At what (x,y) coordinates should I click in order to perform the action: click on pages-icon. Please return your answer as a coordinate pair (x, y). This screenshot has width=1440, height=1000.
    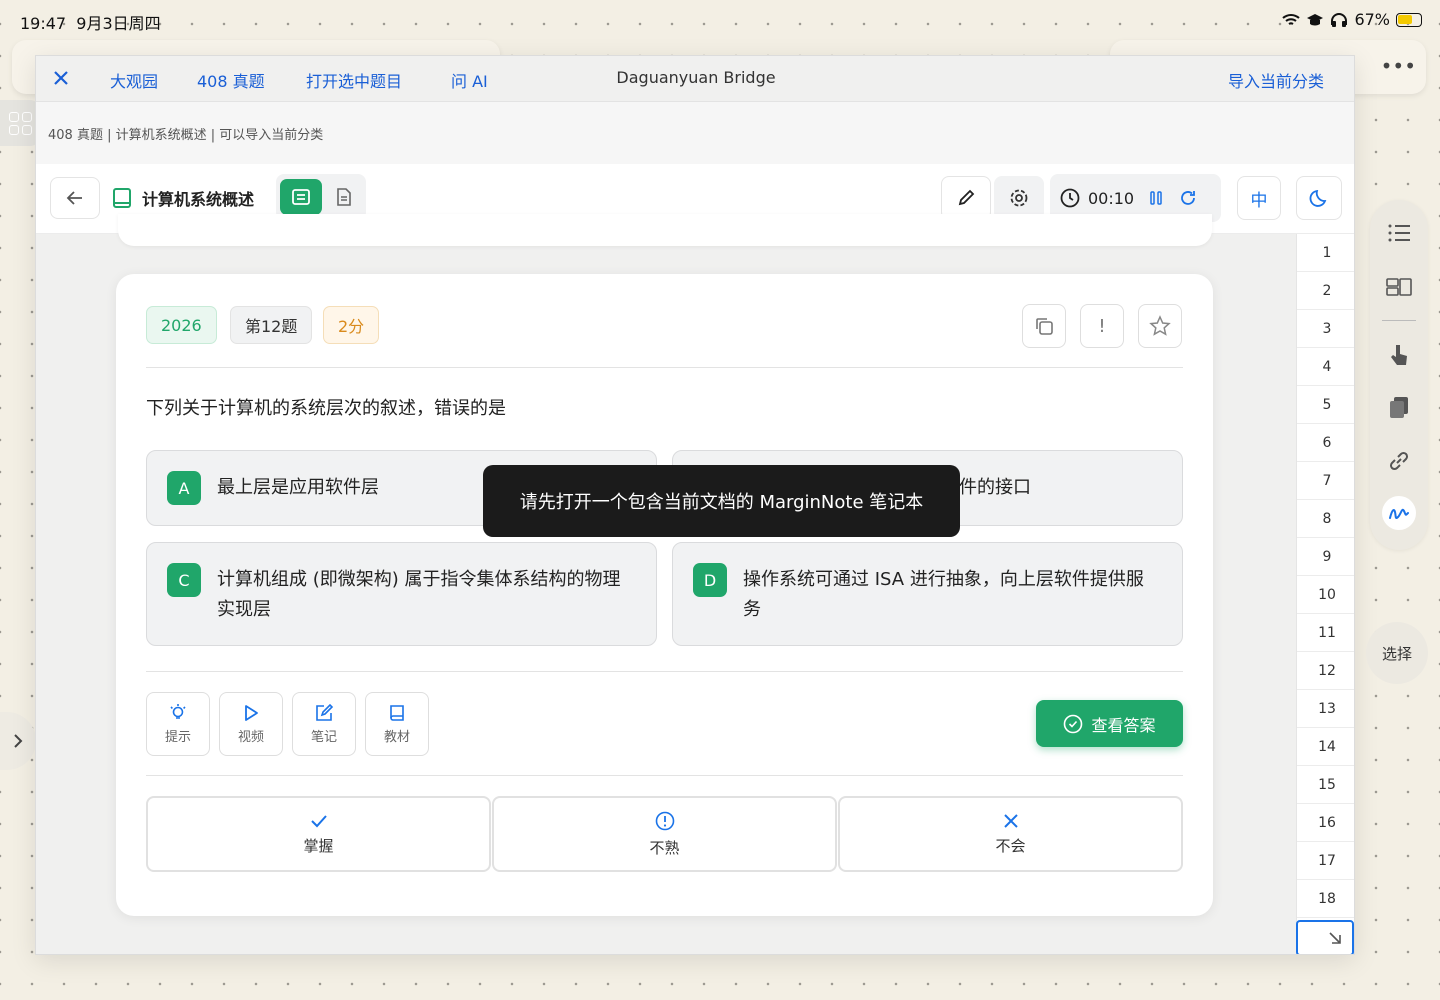
    Looking at the image, I should click on (1399, 407).